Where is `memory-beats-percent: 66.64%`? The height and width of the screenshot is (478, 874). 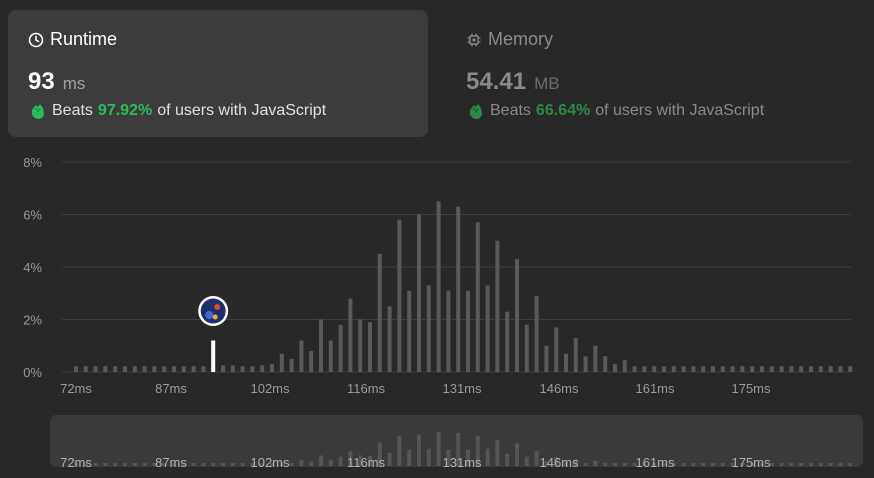
memory-beats-percent: 66.64% is located at coordinates (563, 110).